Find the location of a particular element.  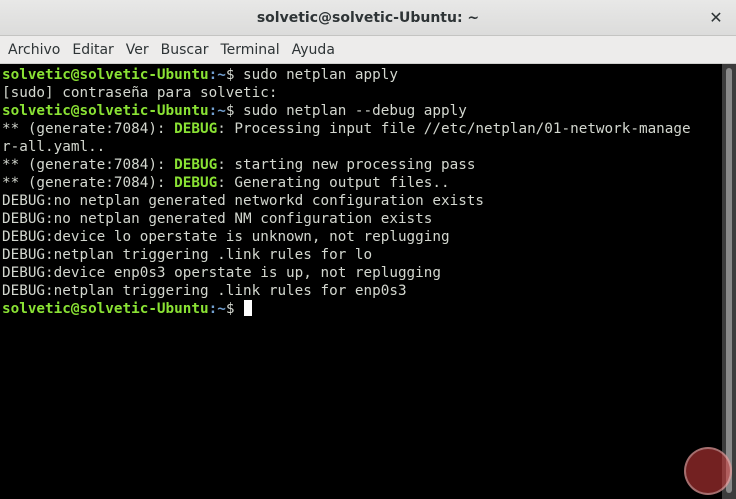

sudo-prompt: [sudo] contraseña para solvetic: is located at coordinates (140, 93).